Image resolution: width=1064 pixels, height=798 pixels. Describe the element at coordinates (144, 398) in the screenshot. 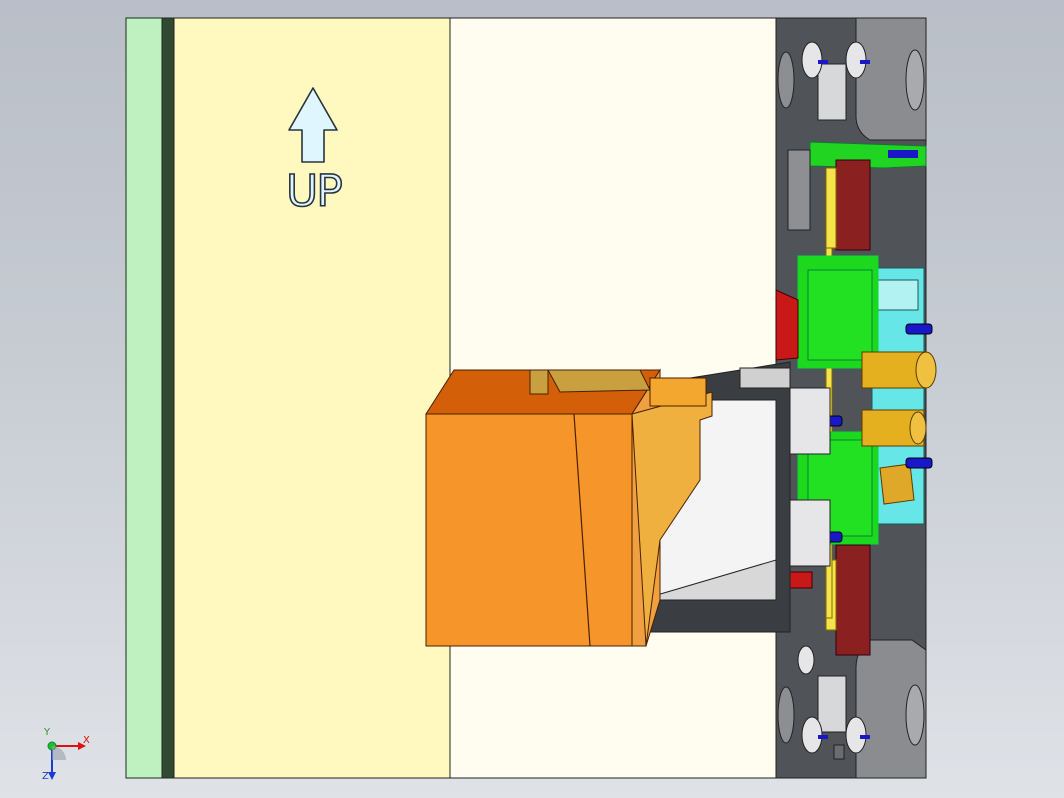

I see `mint-plate` at that location.